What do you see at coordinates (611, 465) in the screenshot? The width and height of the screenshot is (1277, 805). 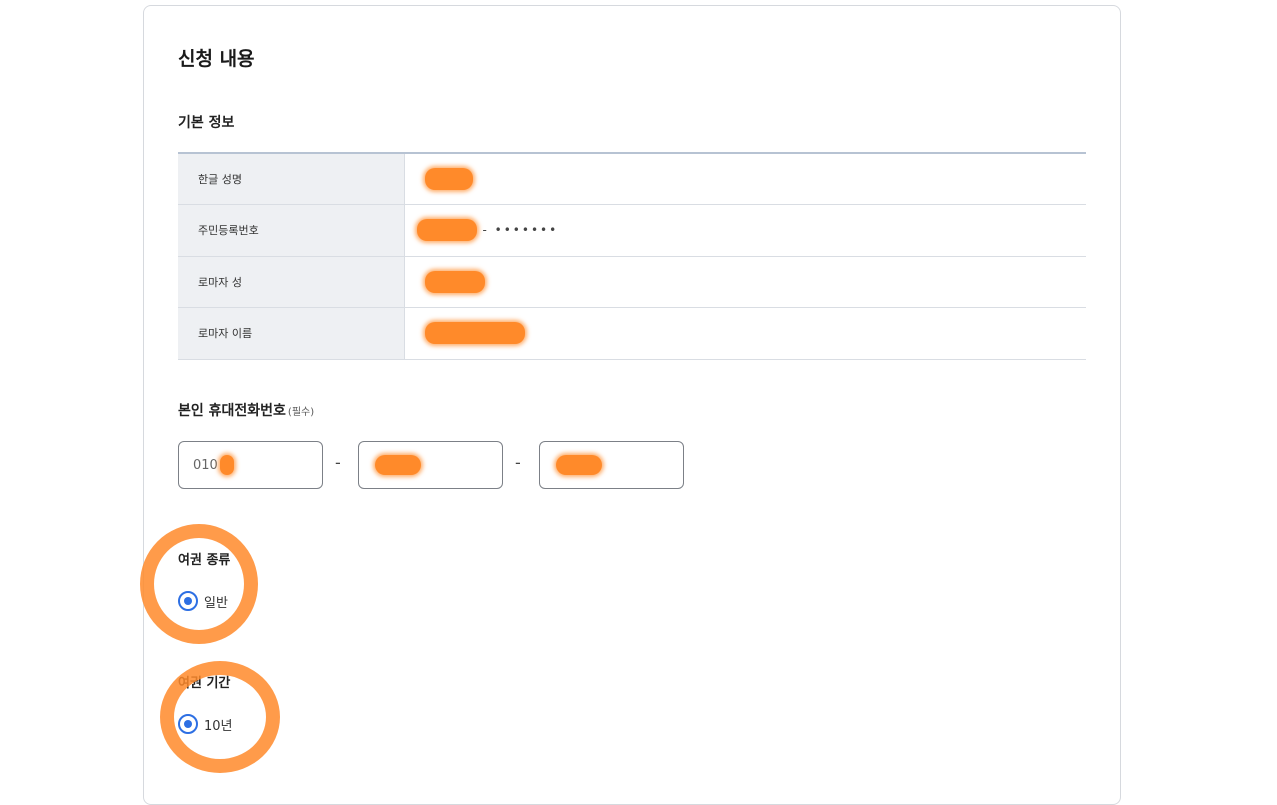 I see `phone-part3-input` at bounding box center [611, 465].